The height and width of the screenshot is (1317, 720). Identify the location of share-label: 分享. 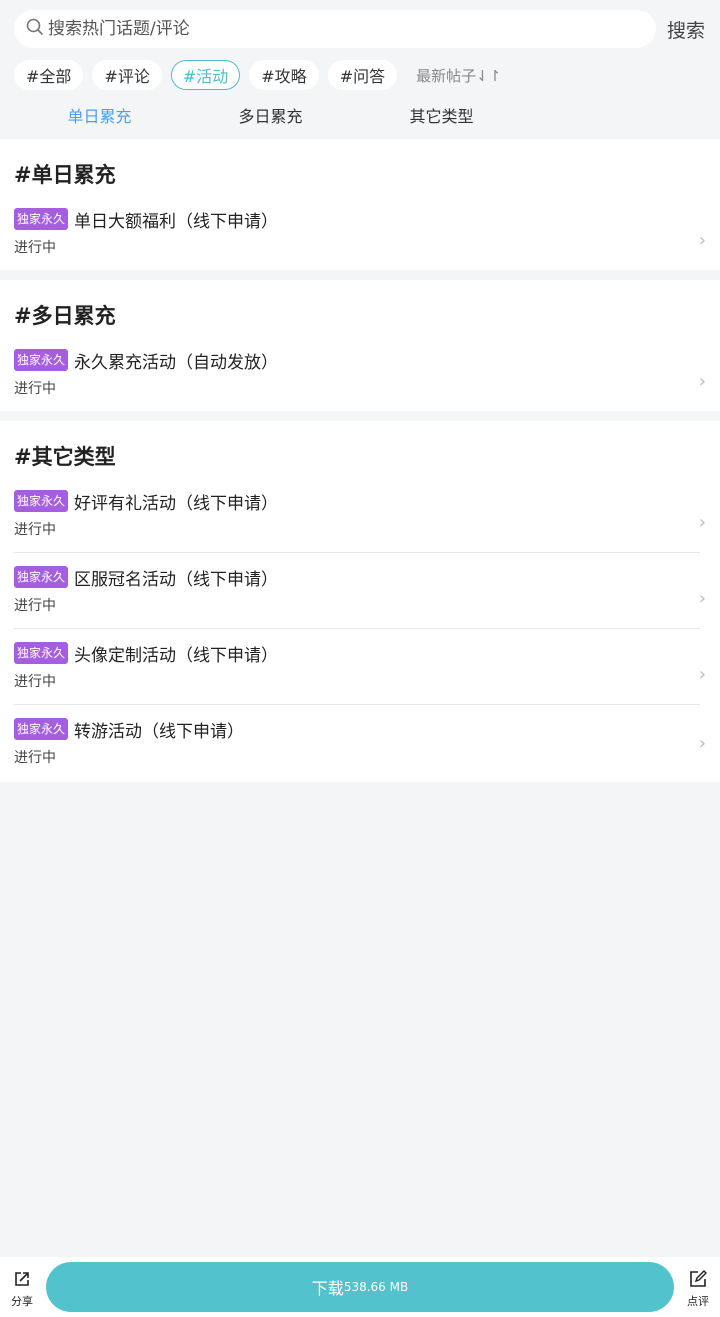
(22, 1301).